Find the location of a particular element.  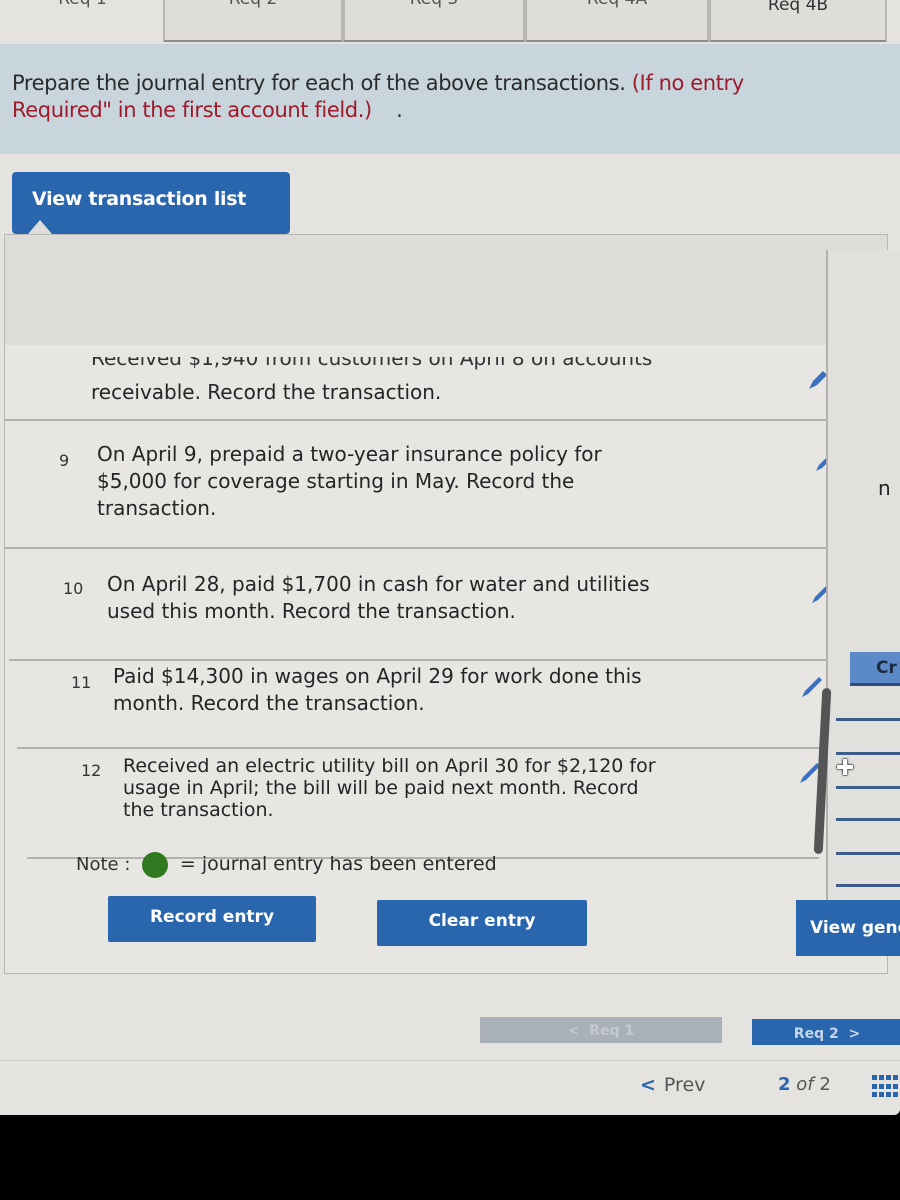

partial-label: n is located at coordinates (884, 488).